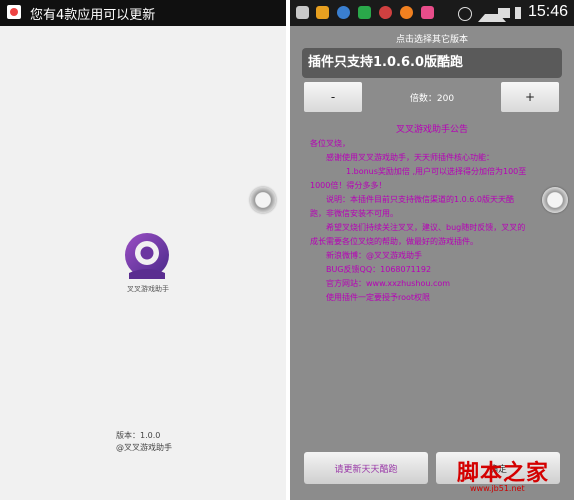  What do you see at coordinates (497, 488) in the screenshot?
I see `site-watermark-url: www.jb51.net` at bounding box center [497, 488].